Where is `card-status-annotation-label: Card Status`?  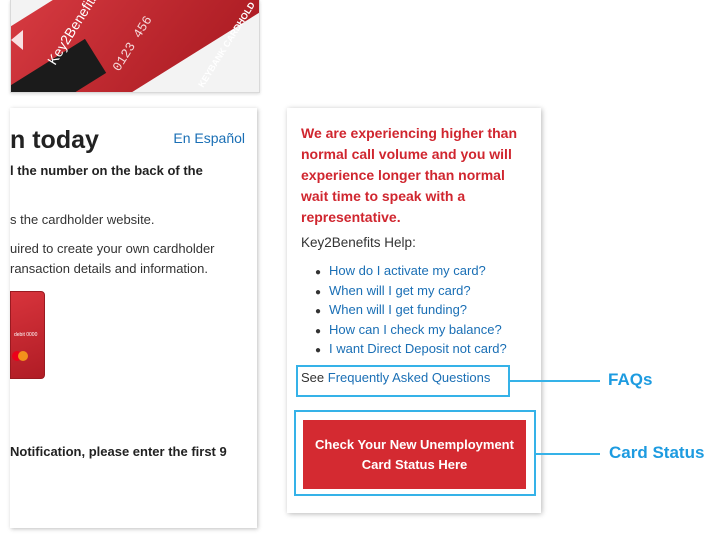 card-status-annotation-label: Card Status is located at coordinates (657, 452).